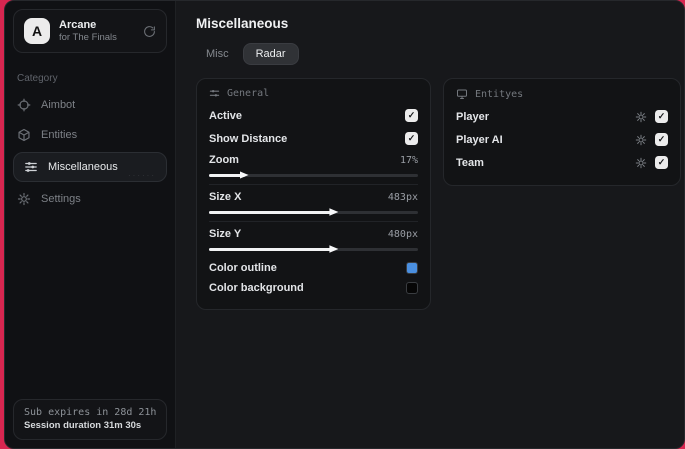 The image size is (685, 449). I want to click on color-label: Color background, so click(256, 288).